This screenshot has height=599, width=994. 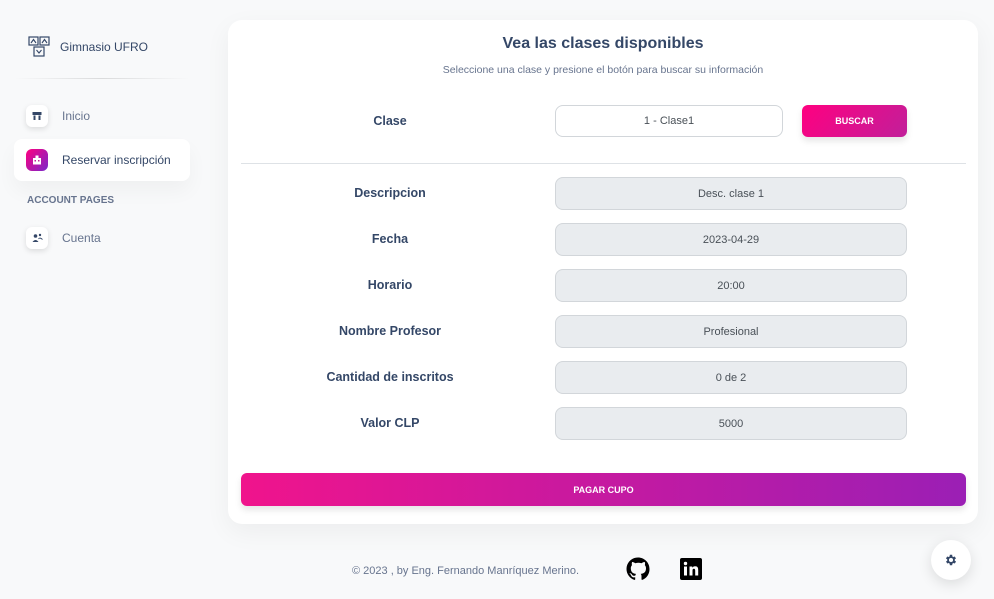 What do you see at coordinates (854, 121) in the screenshot?
I see `buscar-button: BUSCAR` at bounding box center [854, 121].